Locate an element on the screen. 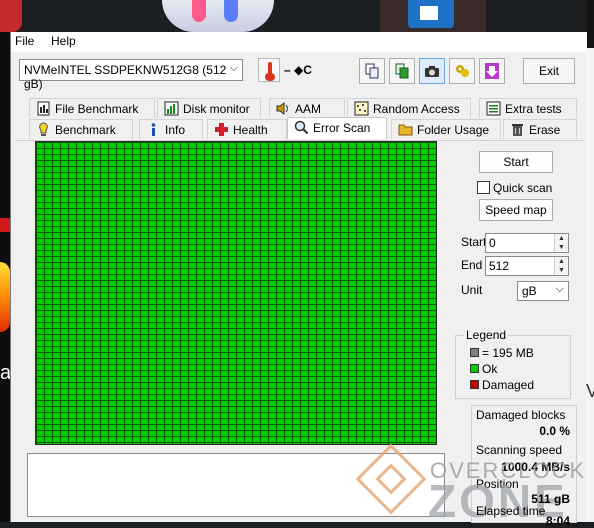  copy-info-button is located at coordinates (372, 71).